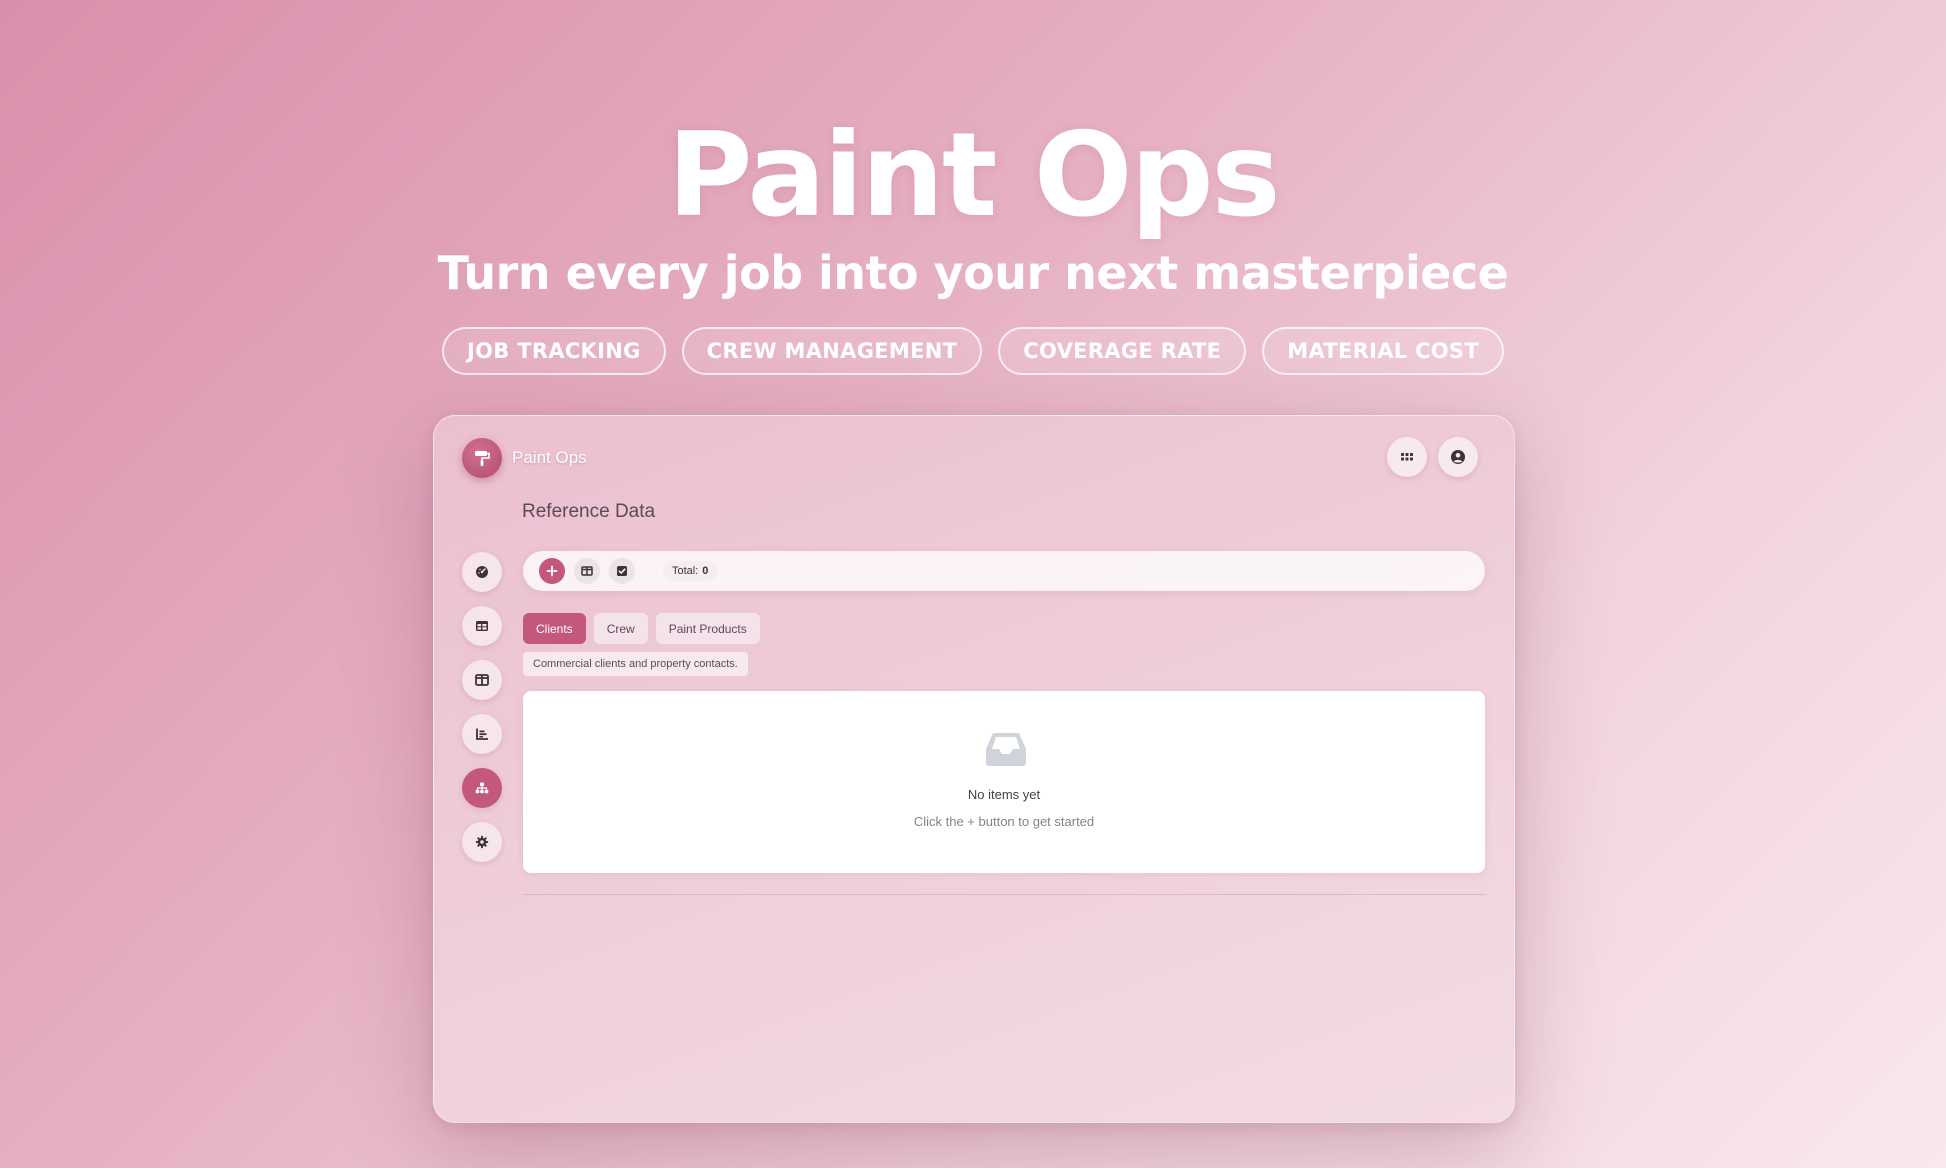 The height and width of the screenshot is (1168, 1946). I want to click on sidebar-item-settings, so click(482, 842).